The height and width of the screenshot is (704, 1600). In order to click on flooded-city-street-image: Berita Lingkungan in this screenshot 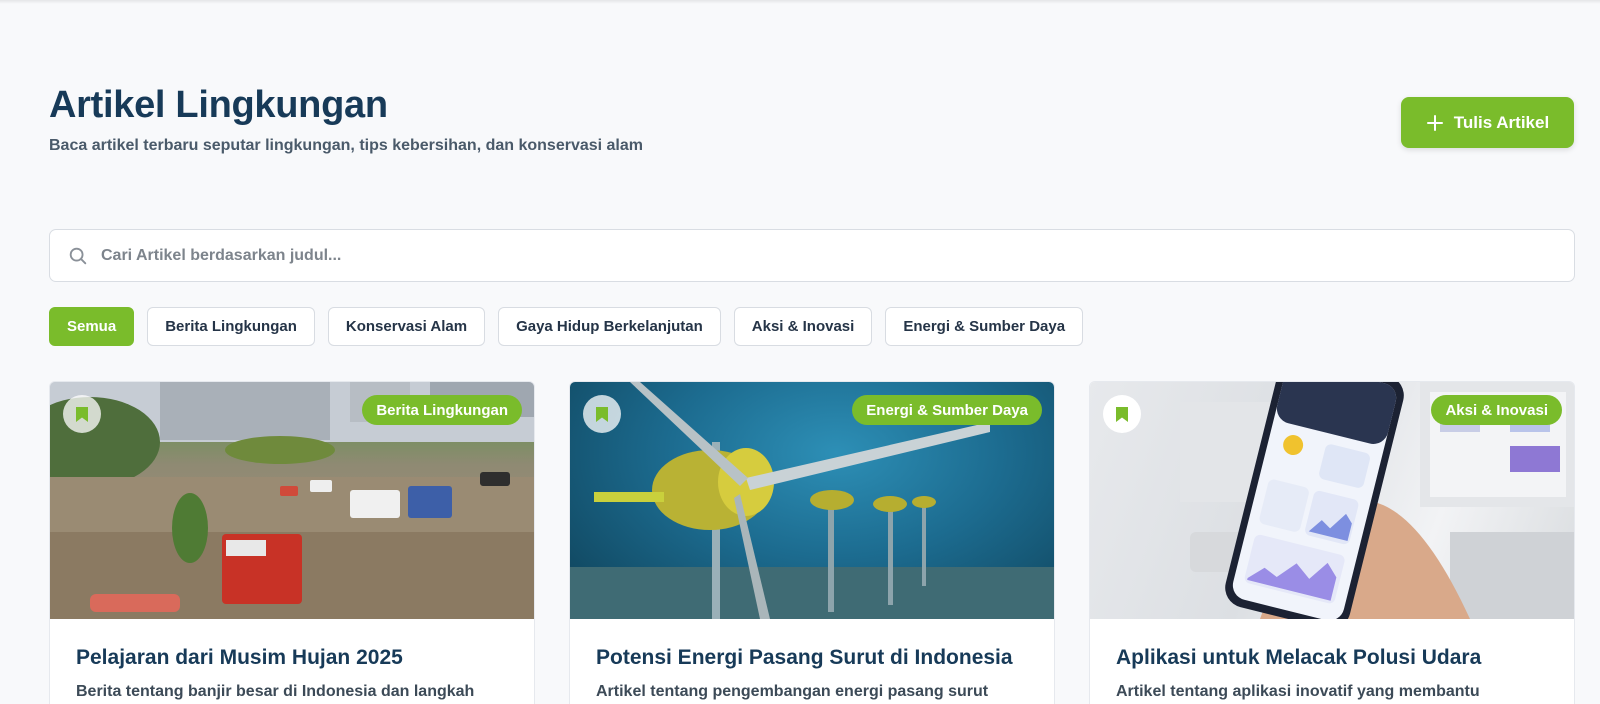, I will do `click(292, 500)`.